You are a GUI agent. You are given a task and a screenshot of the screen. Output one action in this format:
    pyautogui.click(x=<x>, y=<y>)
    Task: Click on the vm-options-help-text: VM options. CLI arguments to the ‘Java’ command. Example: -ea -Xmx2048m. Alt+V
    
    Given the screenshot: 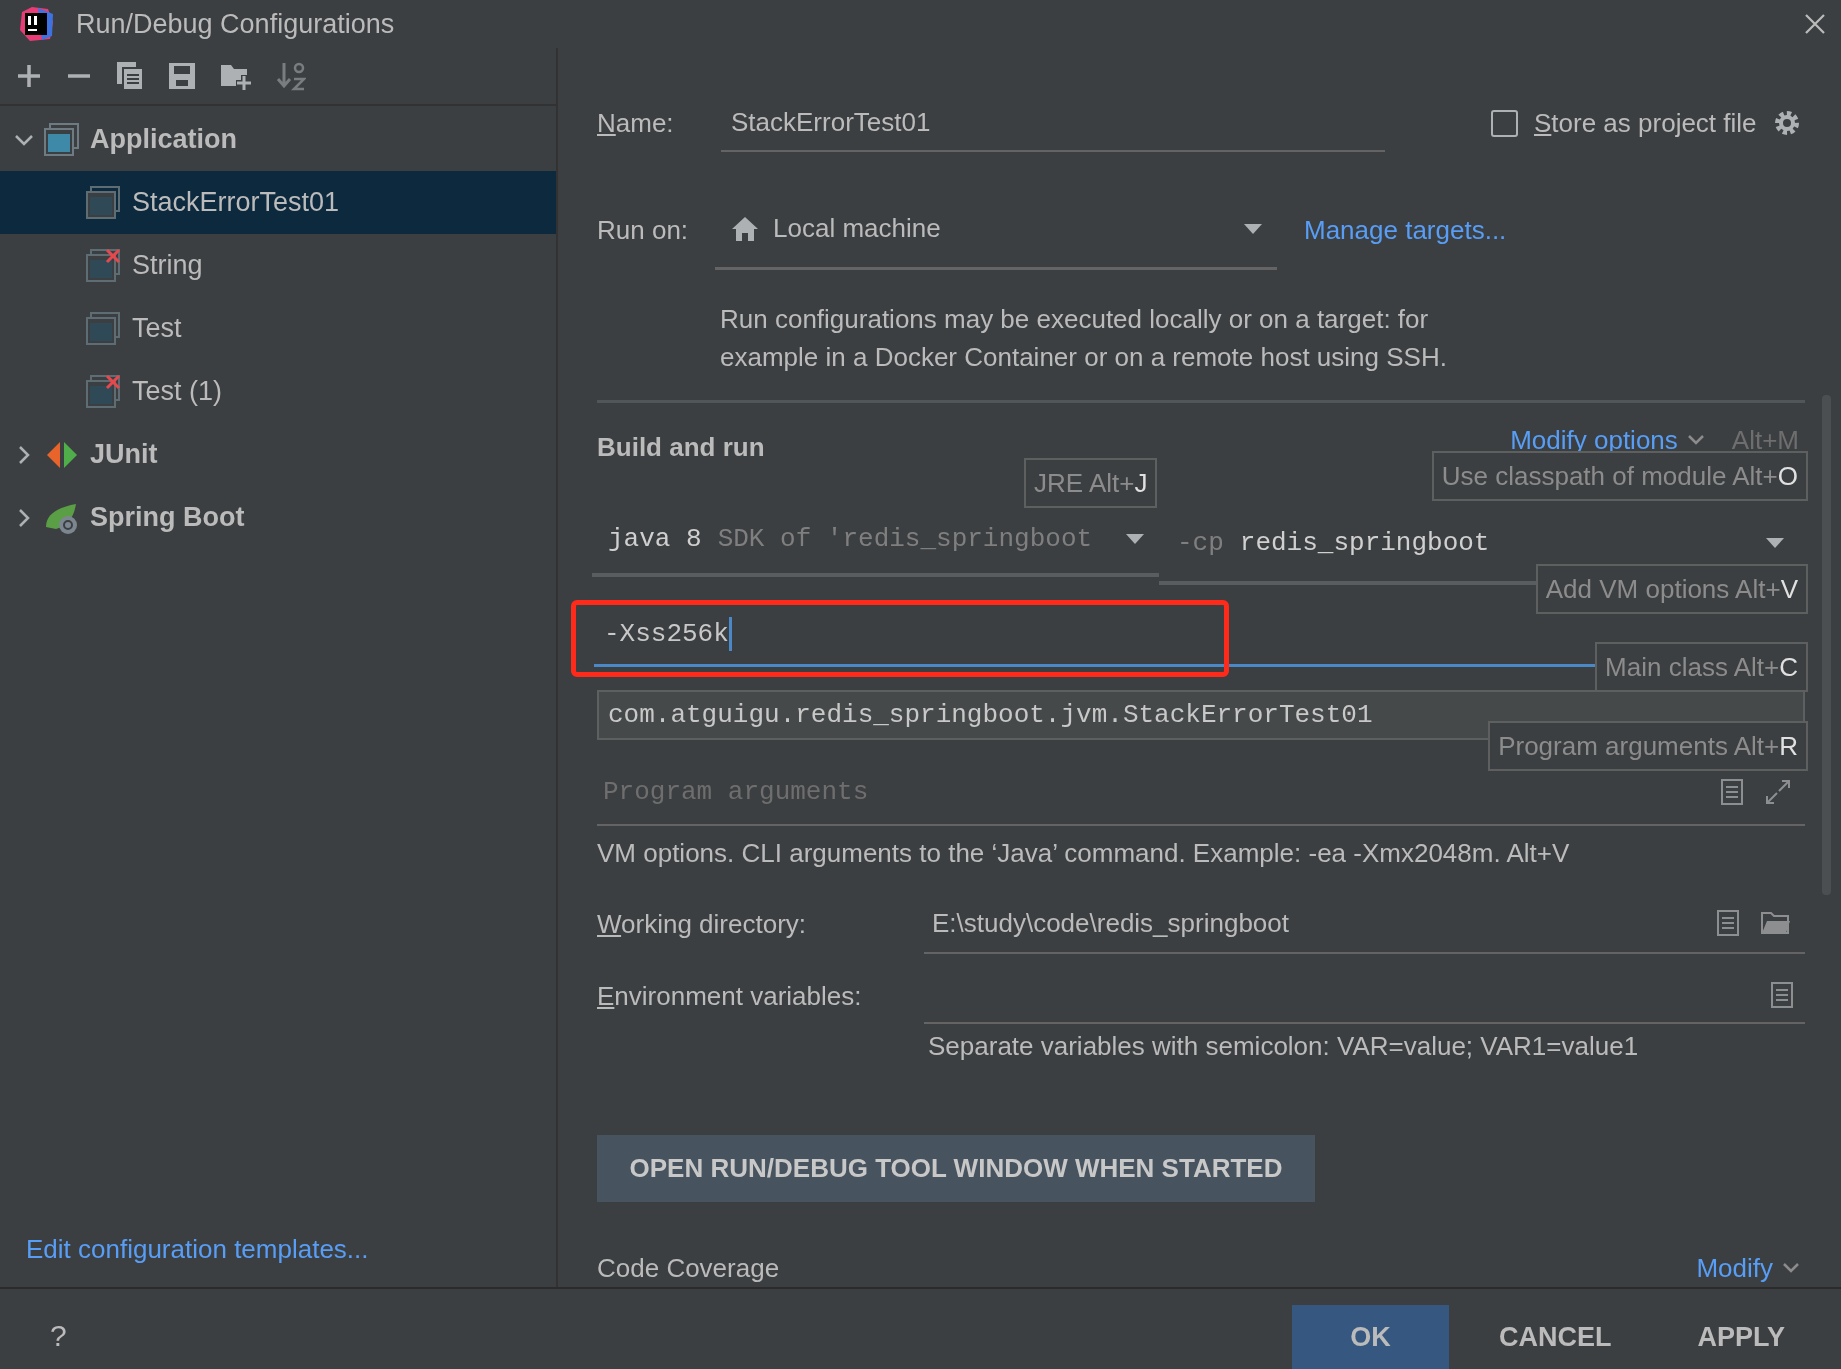 What is the action you would take?
    pyautogui.click(x=1084, y=853)
    